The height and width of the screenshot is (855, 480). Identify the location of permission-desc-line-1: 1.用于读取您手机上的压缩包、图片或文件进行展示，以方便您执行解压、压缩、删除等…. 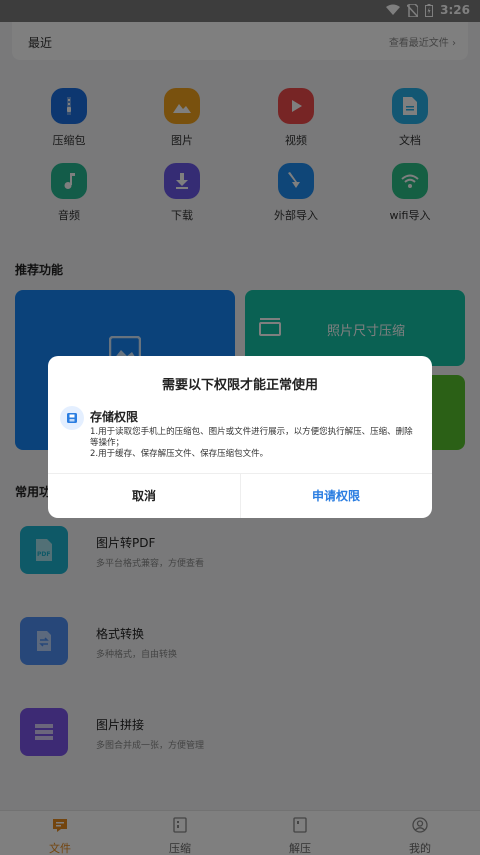
(251, 437).